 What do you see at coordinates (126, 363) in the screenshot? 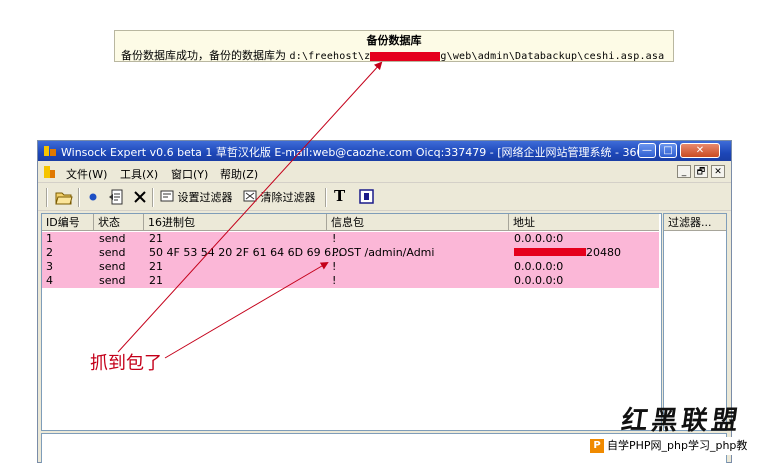
I see `annotation-caption: 抓到包了` at bounding box center [126, 363].